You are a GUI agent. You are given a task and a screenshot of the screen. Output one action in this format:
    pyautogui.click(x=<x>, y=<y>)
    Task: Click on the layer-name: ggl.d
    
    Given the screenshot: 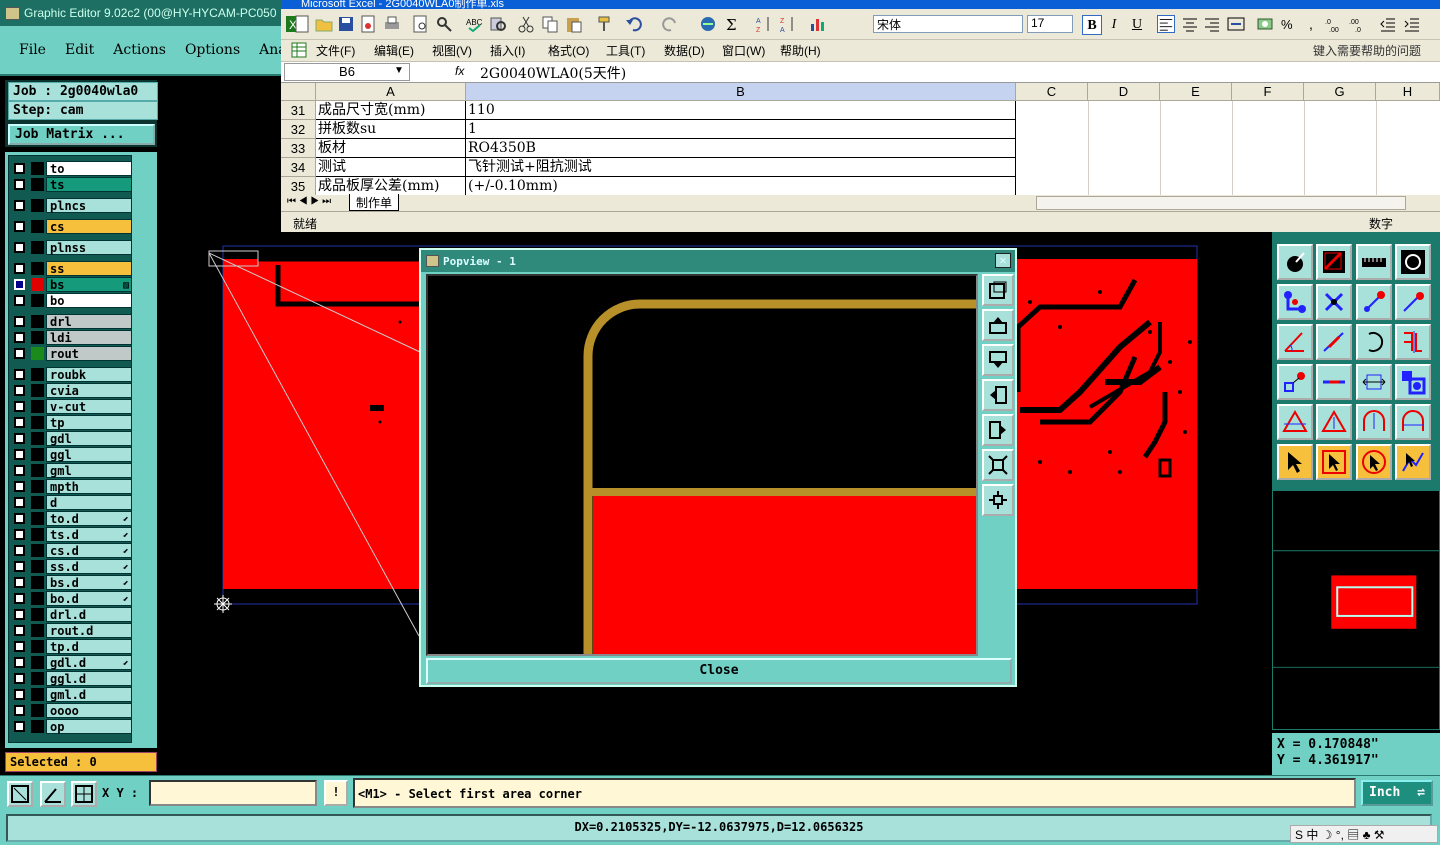 What is the action you would take?
    pyautogui.click(x=89, y=678)
    